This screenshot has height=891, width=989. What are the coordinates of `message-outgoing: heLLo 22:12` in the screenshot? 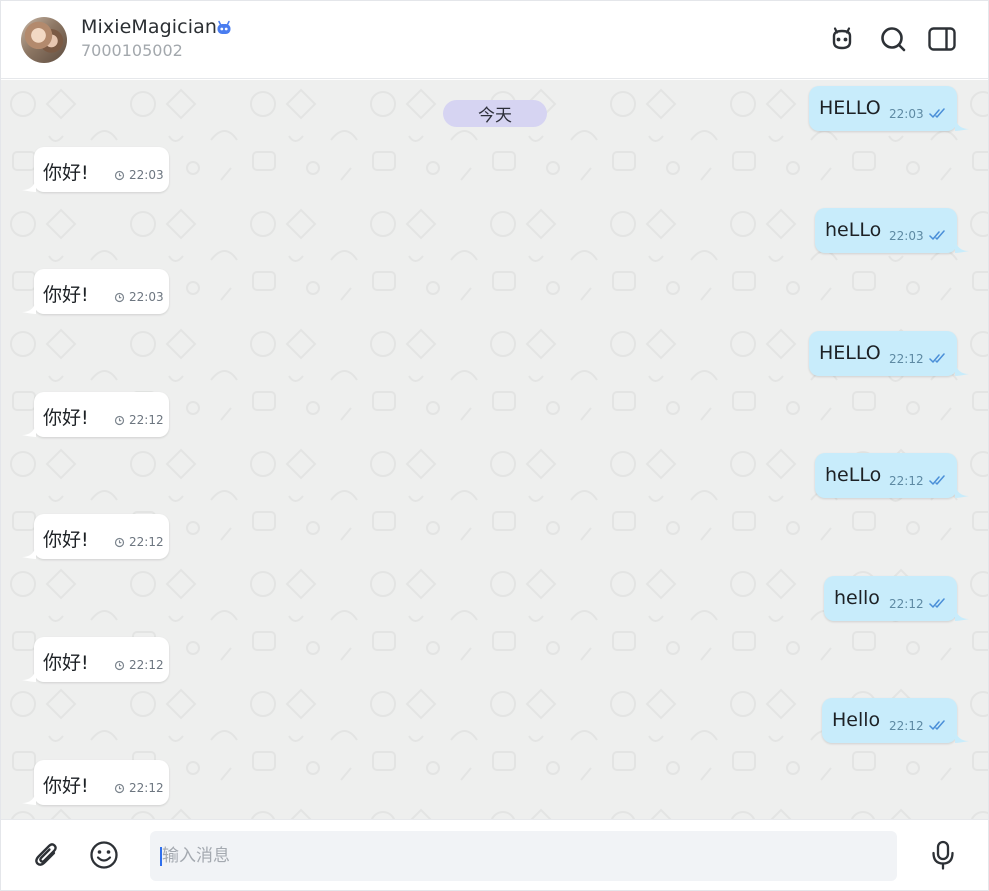 It's located at (892, 475).